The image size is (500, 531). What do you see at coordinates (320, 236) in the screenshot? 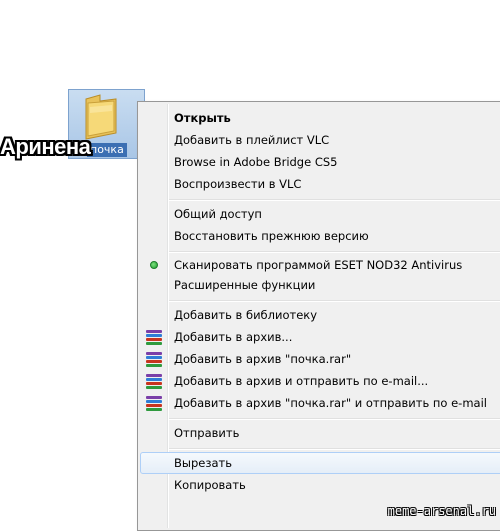
I see `menu-item-restore-version: Восстановить прежнюю версию` at bounding box center [320, 236].